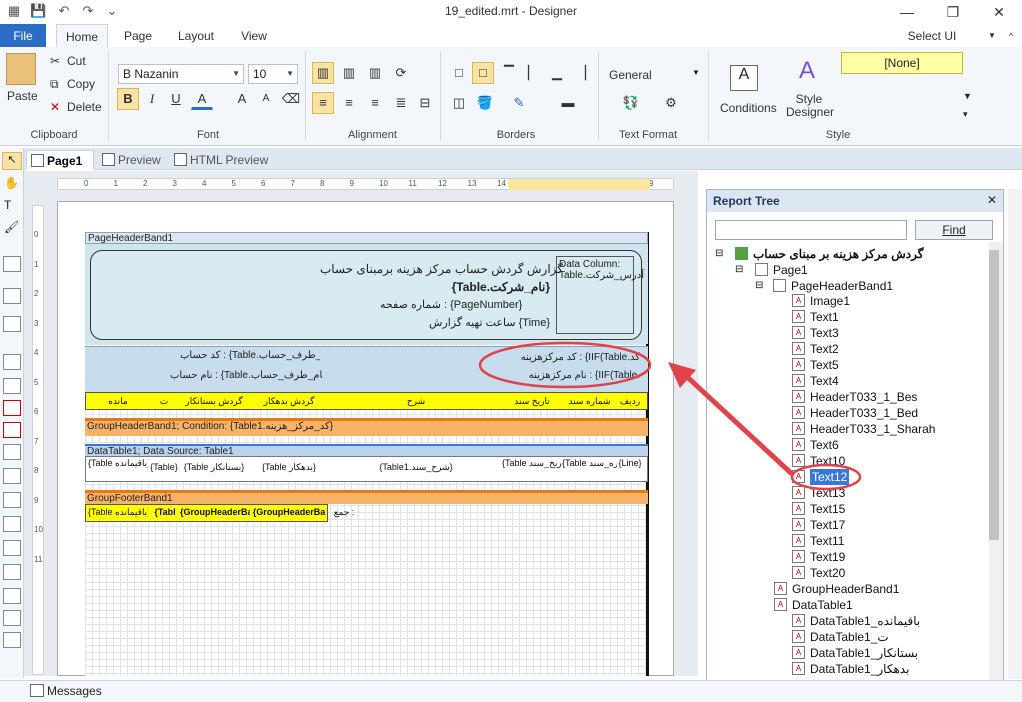 This screenshot has height=702, width=1022. What do you see at coordinates (1015, 434) in the screenshot?
I see `right-scrollbar` at bounding box center [1015, 434].